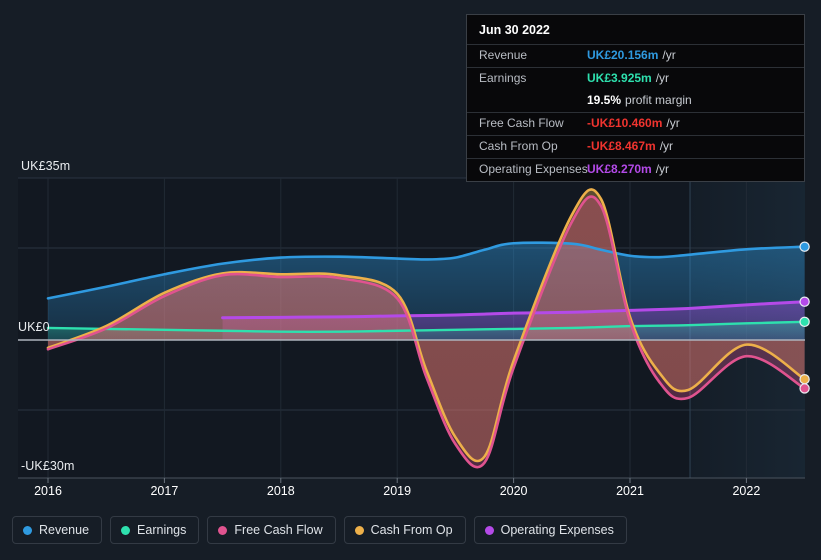 The width and height of the screenshot is (821, 560). Describe the element at coordinates (604, 100) in the screenshot. I see `tooltip-row-value: 19.5%` at that location.